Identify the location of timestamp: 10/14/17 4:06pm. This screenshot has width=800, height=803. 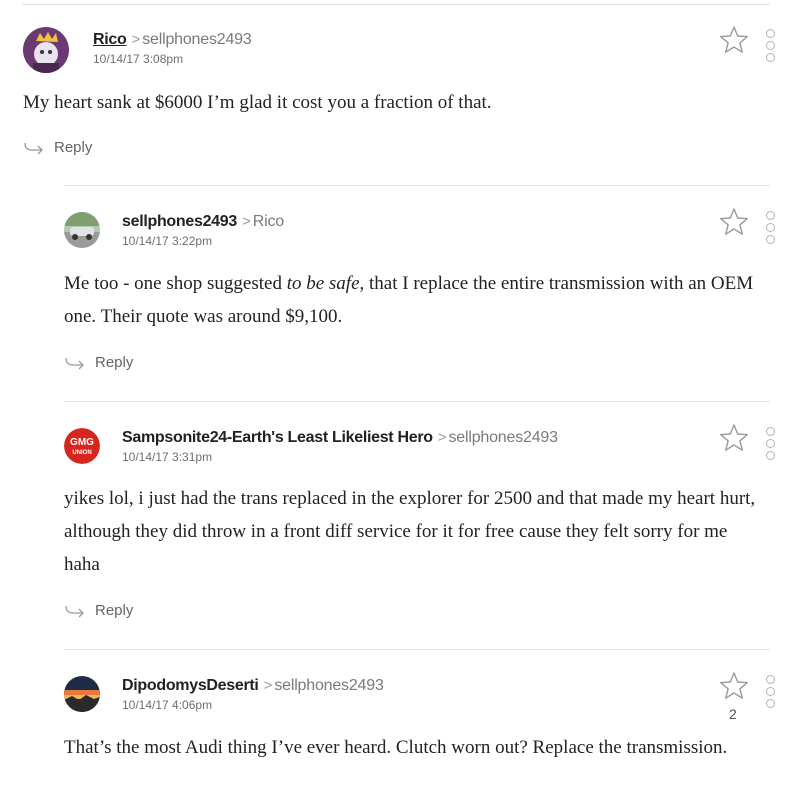
(253, 705).